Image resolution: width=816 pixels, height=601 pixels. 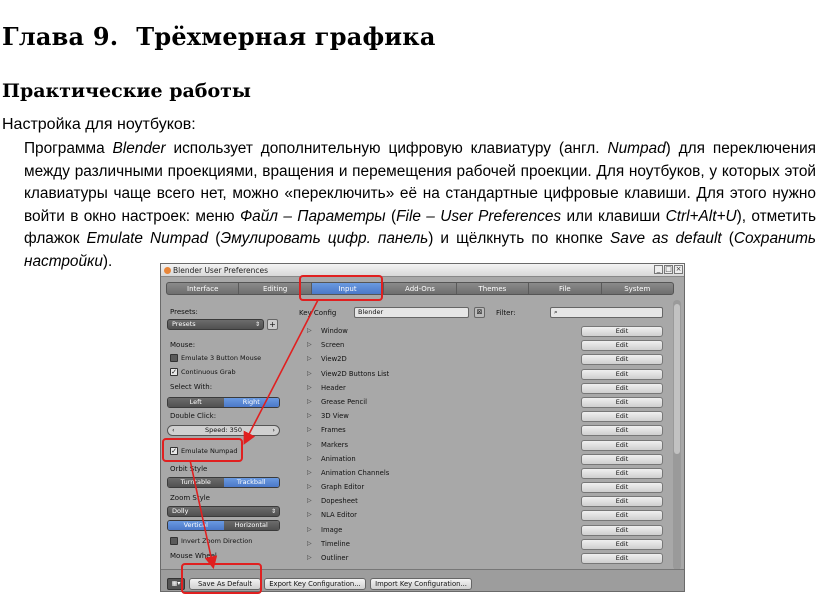 What do you see at coordinates (482, 559) in the screenshot?
I see `keymap-row: ▷ Outliner Edit` at bounding box center [482, 559].